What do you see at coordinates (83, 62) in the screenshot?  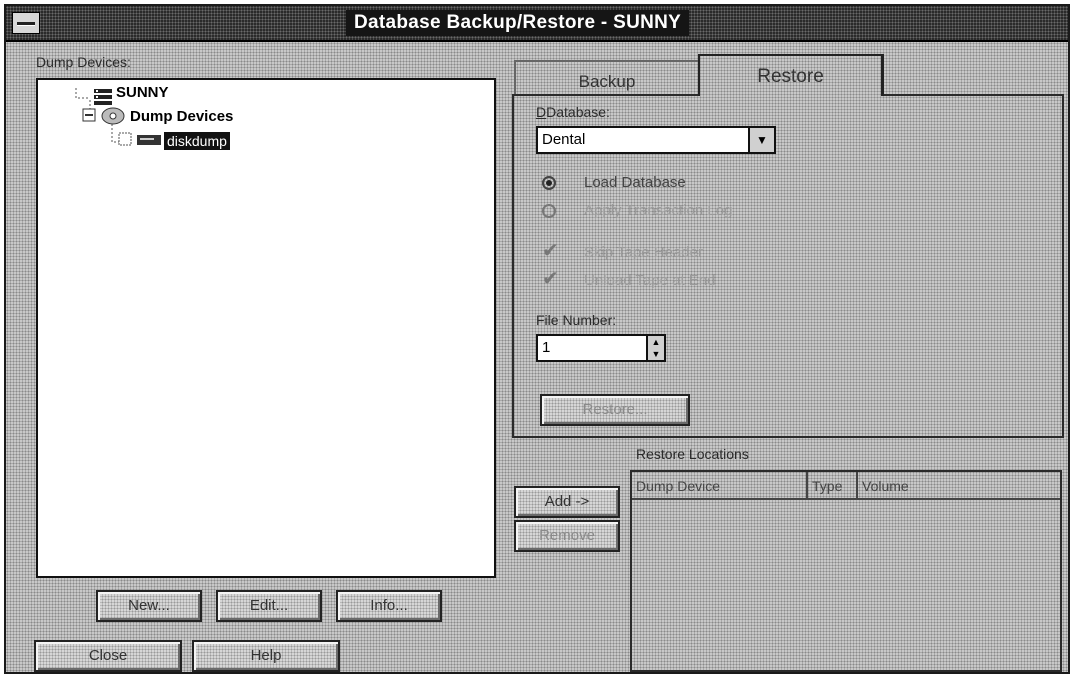 I see `dump-devices-label: Dump Devices:` at bounding box center [83, 62].